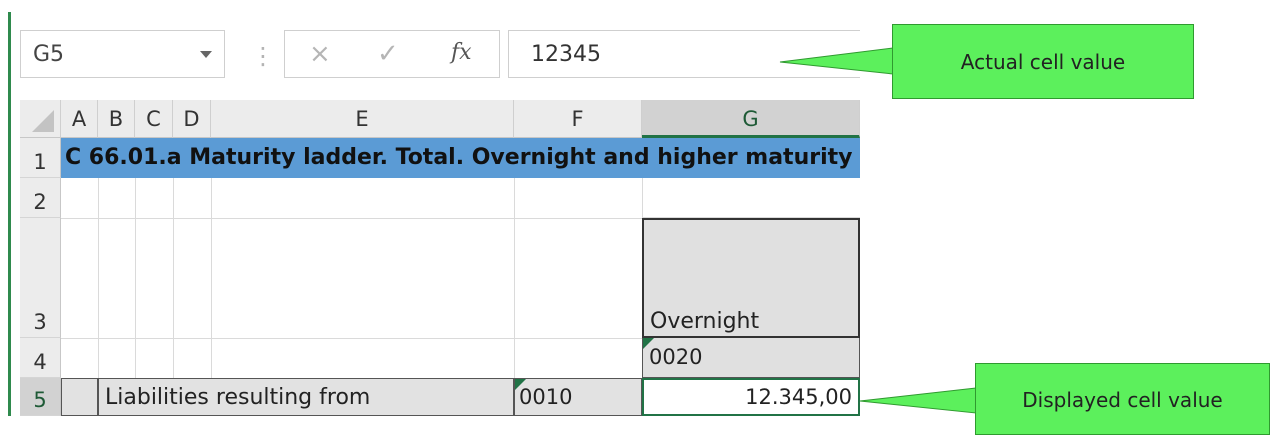 This screenshot has width=1271, height=436. What do you see at coordinates (918, 400) in the screenshot?
I see `displayed-callout-pointer` at bounding box center [918, 400].